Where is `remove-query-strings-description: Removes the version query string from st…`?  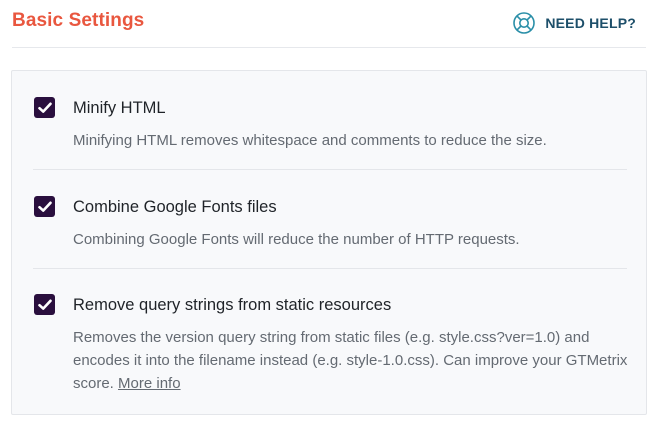
remove-query-strings-description: Removes the version query string from st… is located at coordinates (353, 360).